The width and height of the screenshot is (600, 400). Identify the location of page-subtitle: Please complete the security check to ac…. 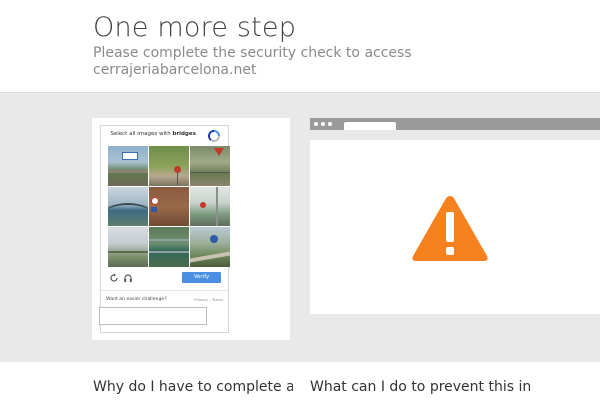
(252, 61).